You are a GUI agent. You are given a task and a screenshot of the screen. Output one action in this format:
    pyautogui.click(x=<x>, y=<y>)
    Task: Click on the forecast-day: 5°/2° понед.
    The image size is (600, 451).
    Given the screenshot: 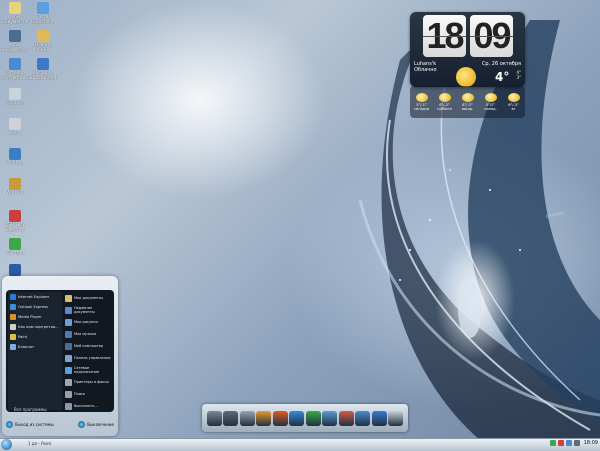 What is the action you would take?
    pyautogui.click(x=491, y=102)
    